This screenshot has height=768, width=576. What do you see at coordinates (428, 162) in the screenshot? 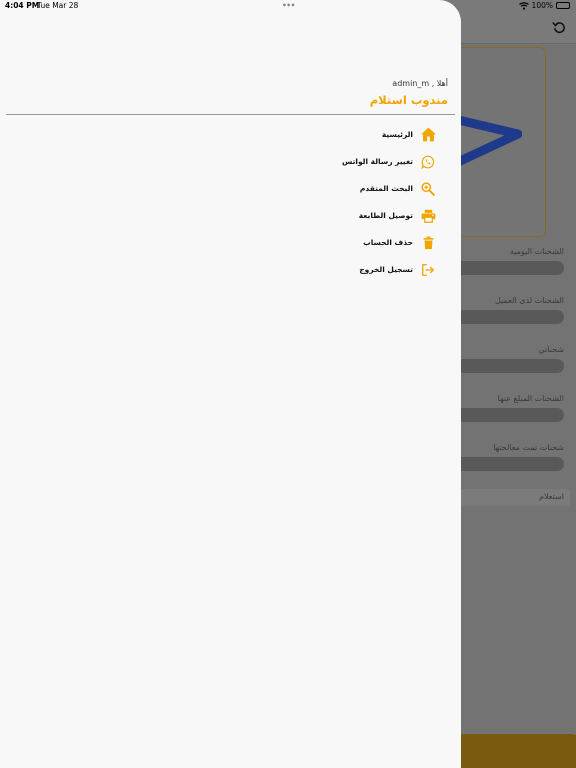
I see `whatsapp-icon` at bounding box center [428, 162].